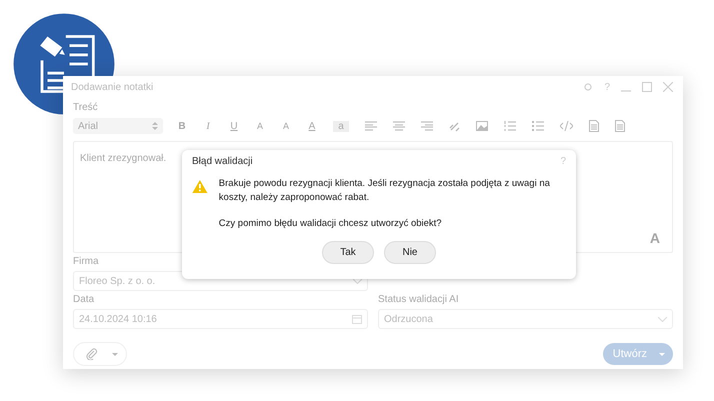 Image resolution: width=714 pixels, height=401 pixels. I want to click on shrink-button: A, so click(286, 126).